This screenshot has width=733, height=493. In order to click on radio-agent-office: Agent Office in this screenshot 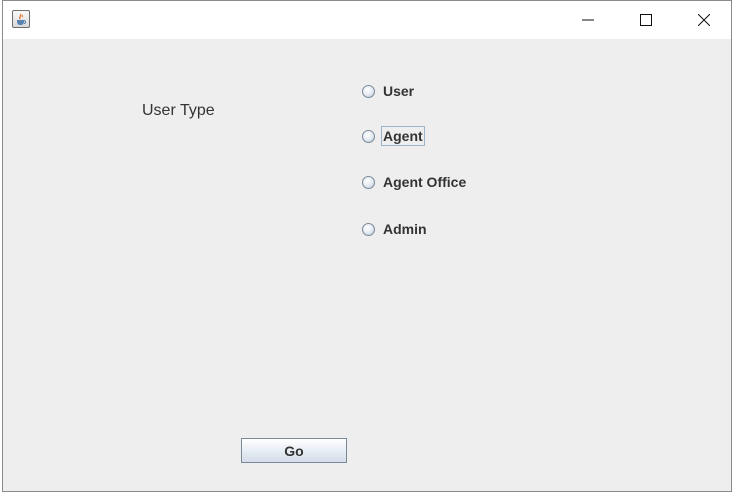, I will do `click(415, 182)`.